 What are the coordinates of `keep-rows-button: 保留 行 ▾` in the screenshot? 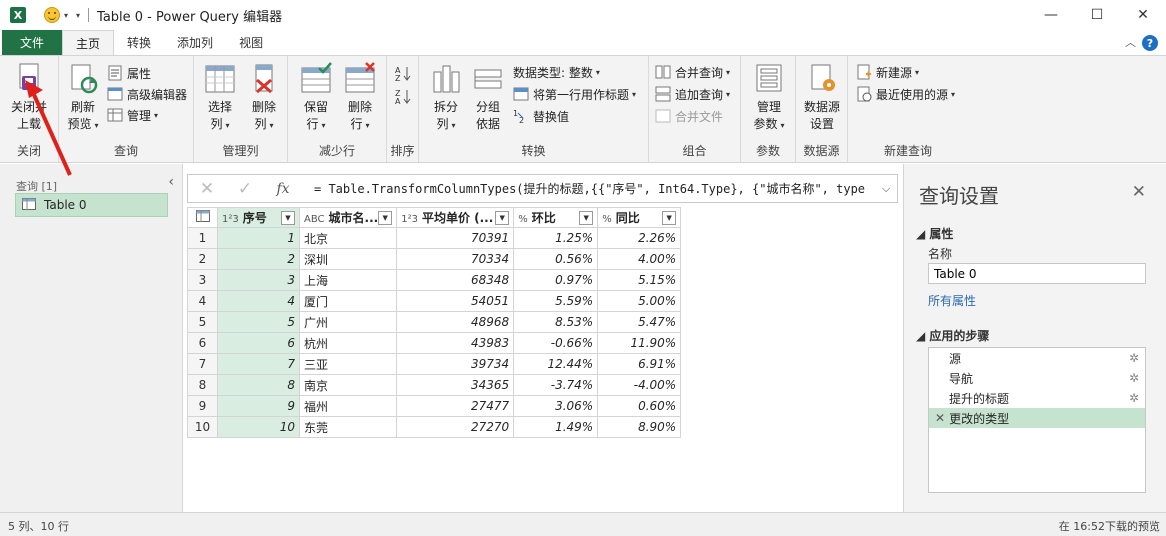 It's located at (316, 98).